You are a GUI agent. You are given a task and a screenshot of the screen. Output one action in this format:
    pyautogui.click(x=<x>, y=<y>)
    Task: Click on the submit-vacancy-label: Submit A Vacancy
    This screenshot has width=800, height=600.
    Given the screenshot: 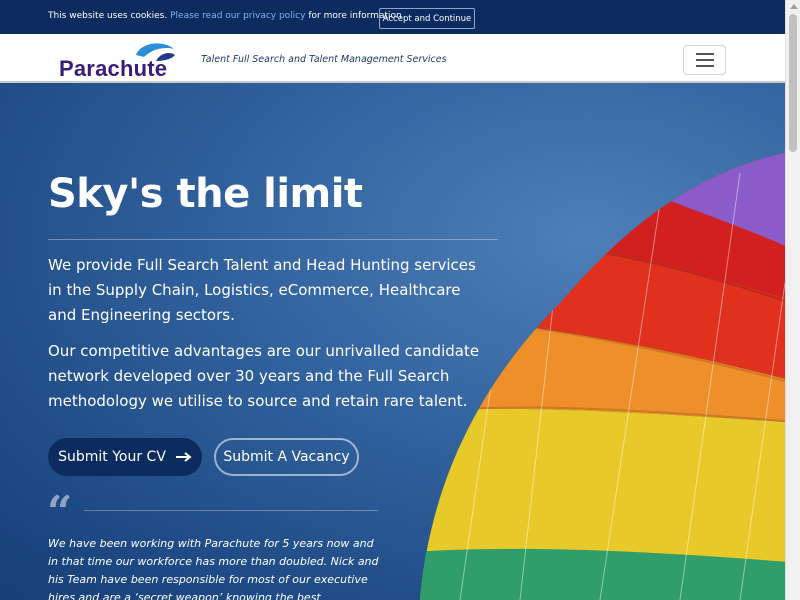 What is the action you would take?
    pyautogui.click(x=286, y=457)
    